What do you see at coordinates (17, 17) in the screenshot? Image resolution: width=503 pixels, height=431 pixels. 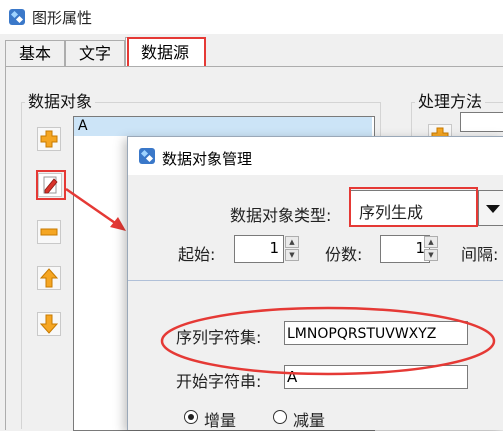 I see `app-icon` at bounding box center [17, 17].